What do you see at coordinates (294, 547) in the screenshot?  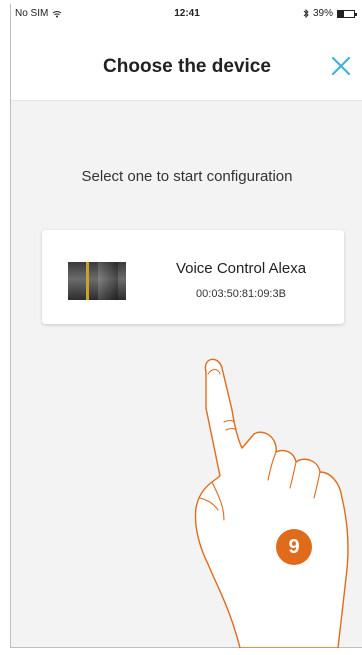 I see `step-badge: 9` at bounding box center [294, 547].